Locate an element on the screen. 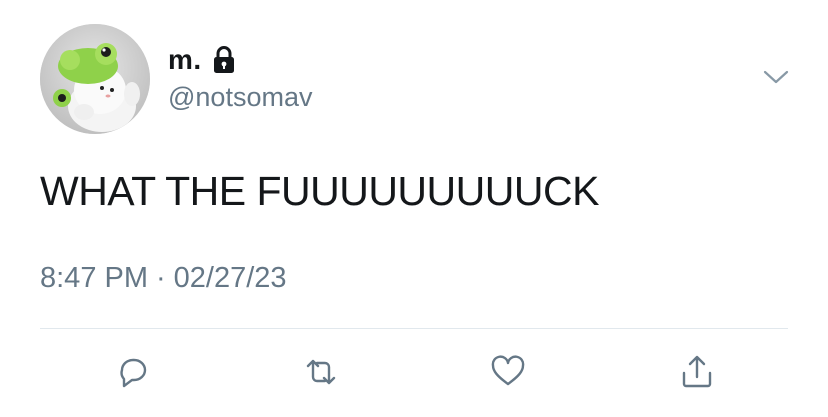 The width and height of the screenshot is (828, 417). like-button is located at coordinates (508, 372).